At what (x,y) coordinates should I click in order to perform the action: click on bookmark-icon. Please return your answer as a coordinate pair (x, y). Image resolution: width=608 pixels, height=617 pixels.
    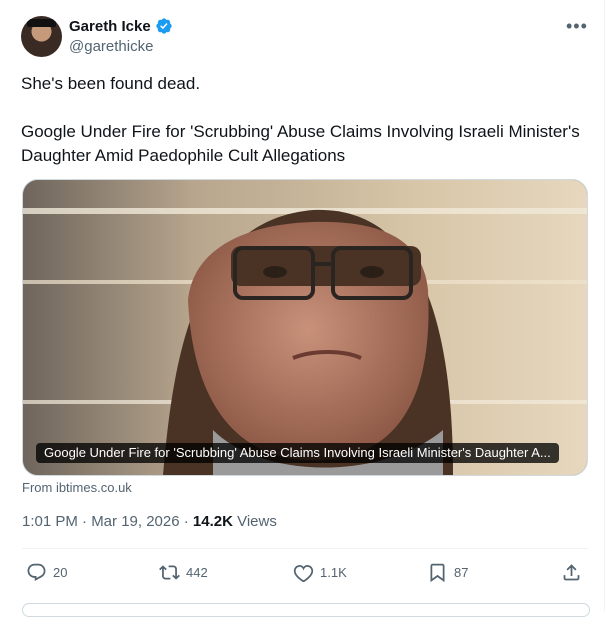
    Looking at the image, I should click on (437, 573).